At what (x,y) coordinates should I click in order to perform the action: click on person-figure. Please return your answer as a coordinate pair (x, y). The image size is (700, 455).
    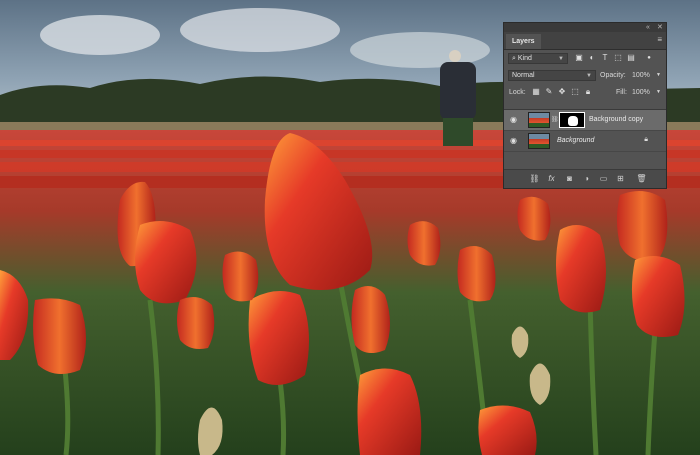
    Looking at the image, I should click on (458, 98).